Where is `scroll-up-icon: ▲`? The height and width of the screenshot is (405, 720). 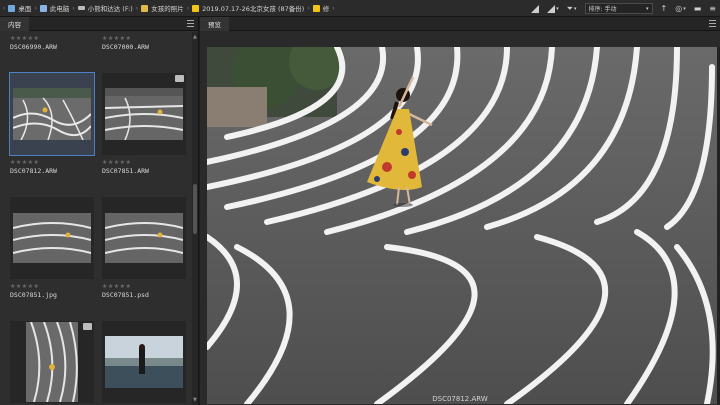 scroll-up-icon: ▲ is located at coordinates (195, 37).